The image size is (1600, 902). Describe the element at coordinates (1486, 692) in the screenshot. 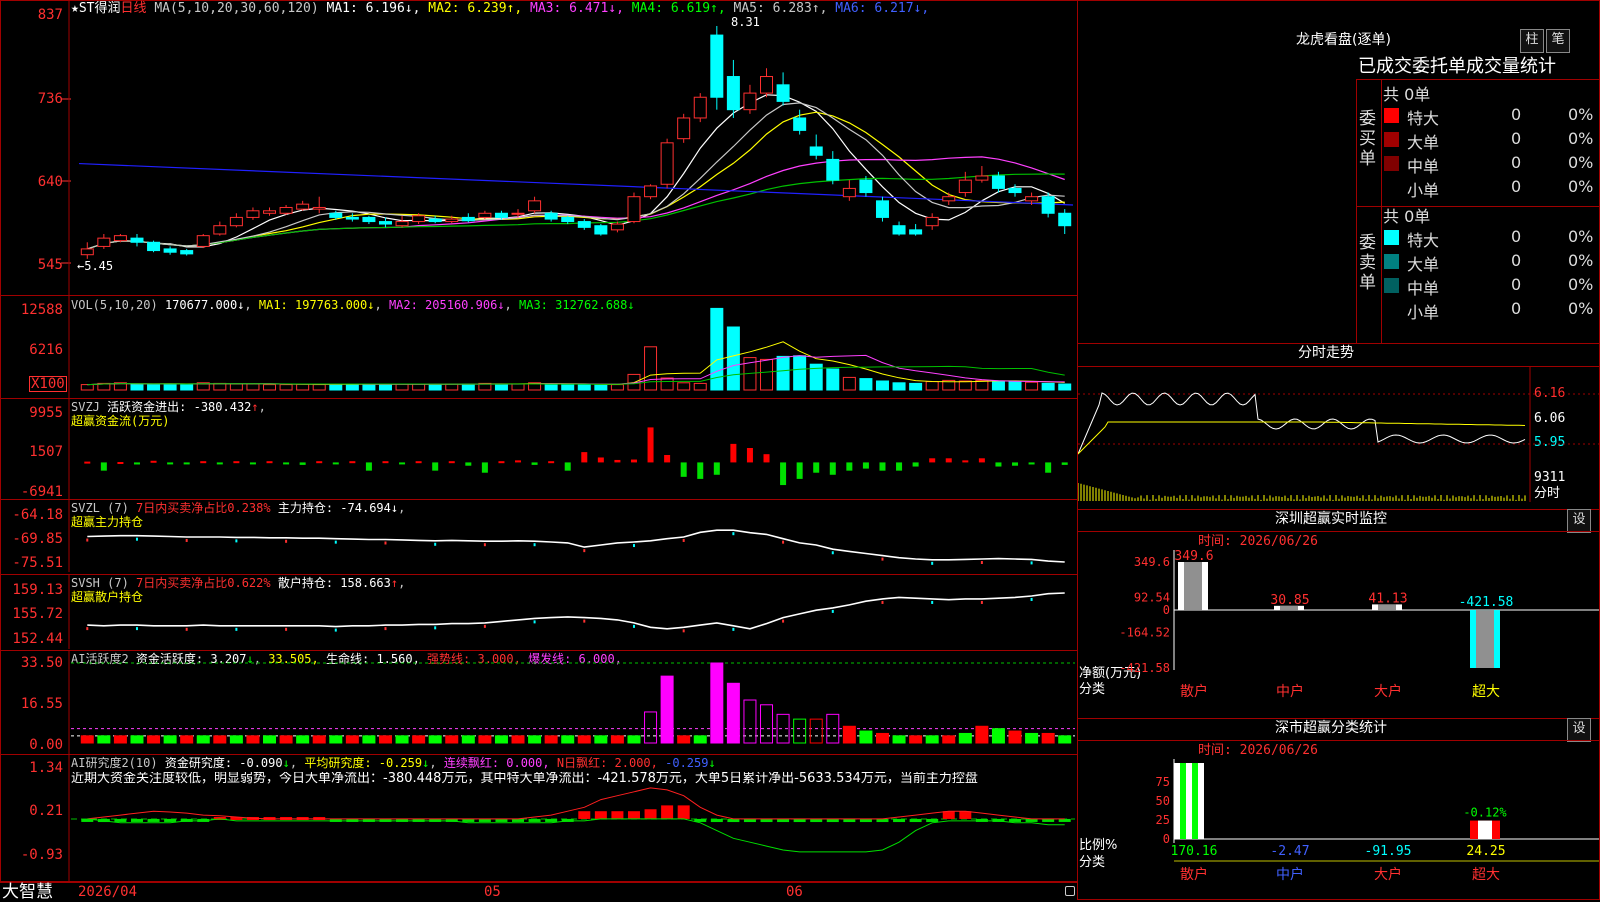

I see `monitor-category-label: 超大` at that location.